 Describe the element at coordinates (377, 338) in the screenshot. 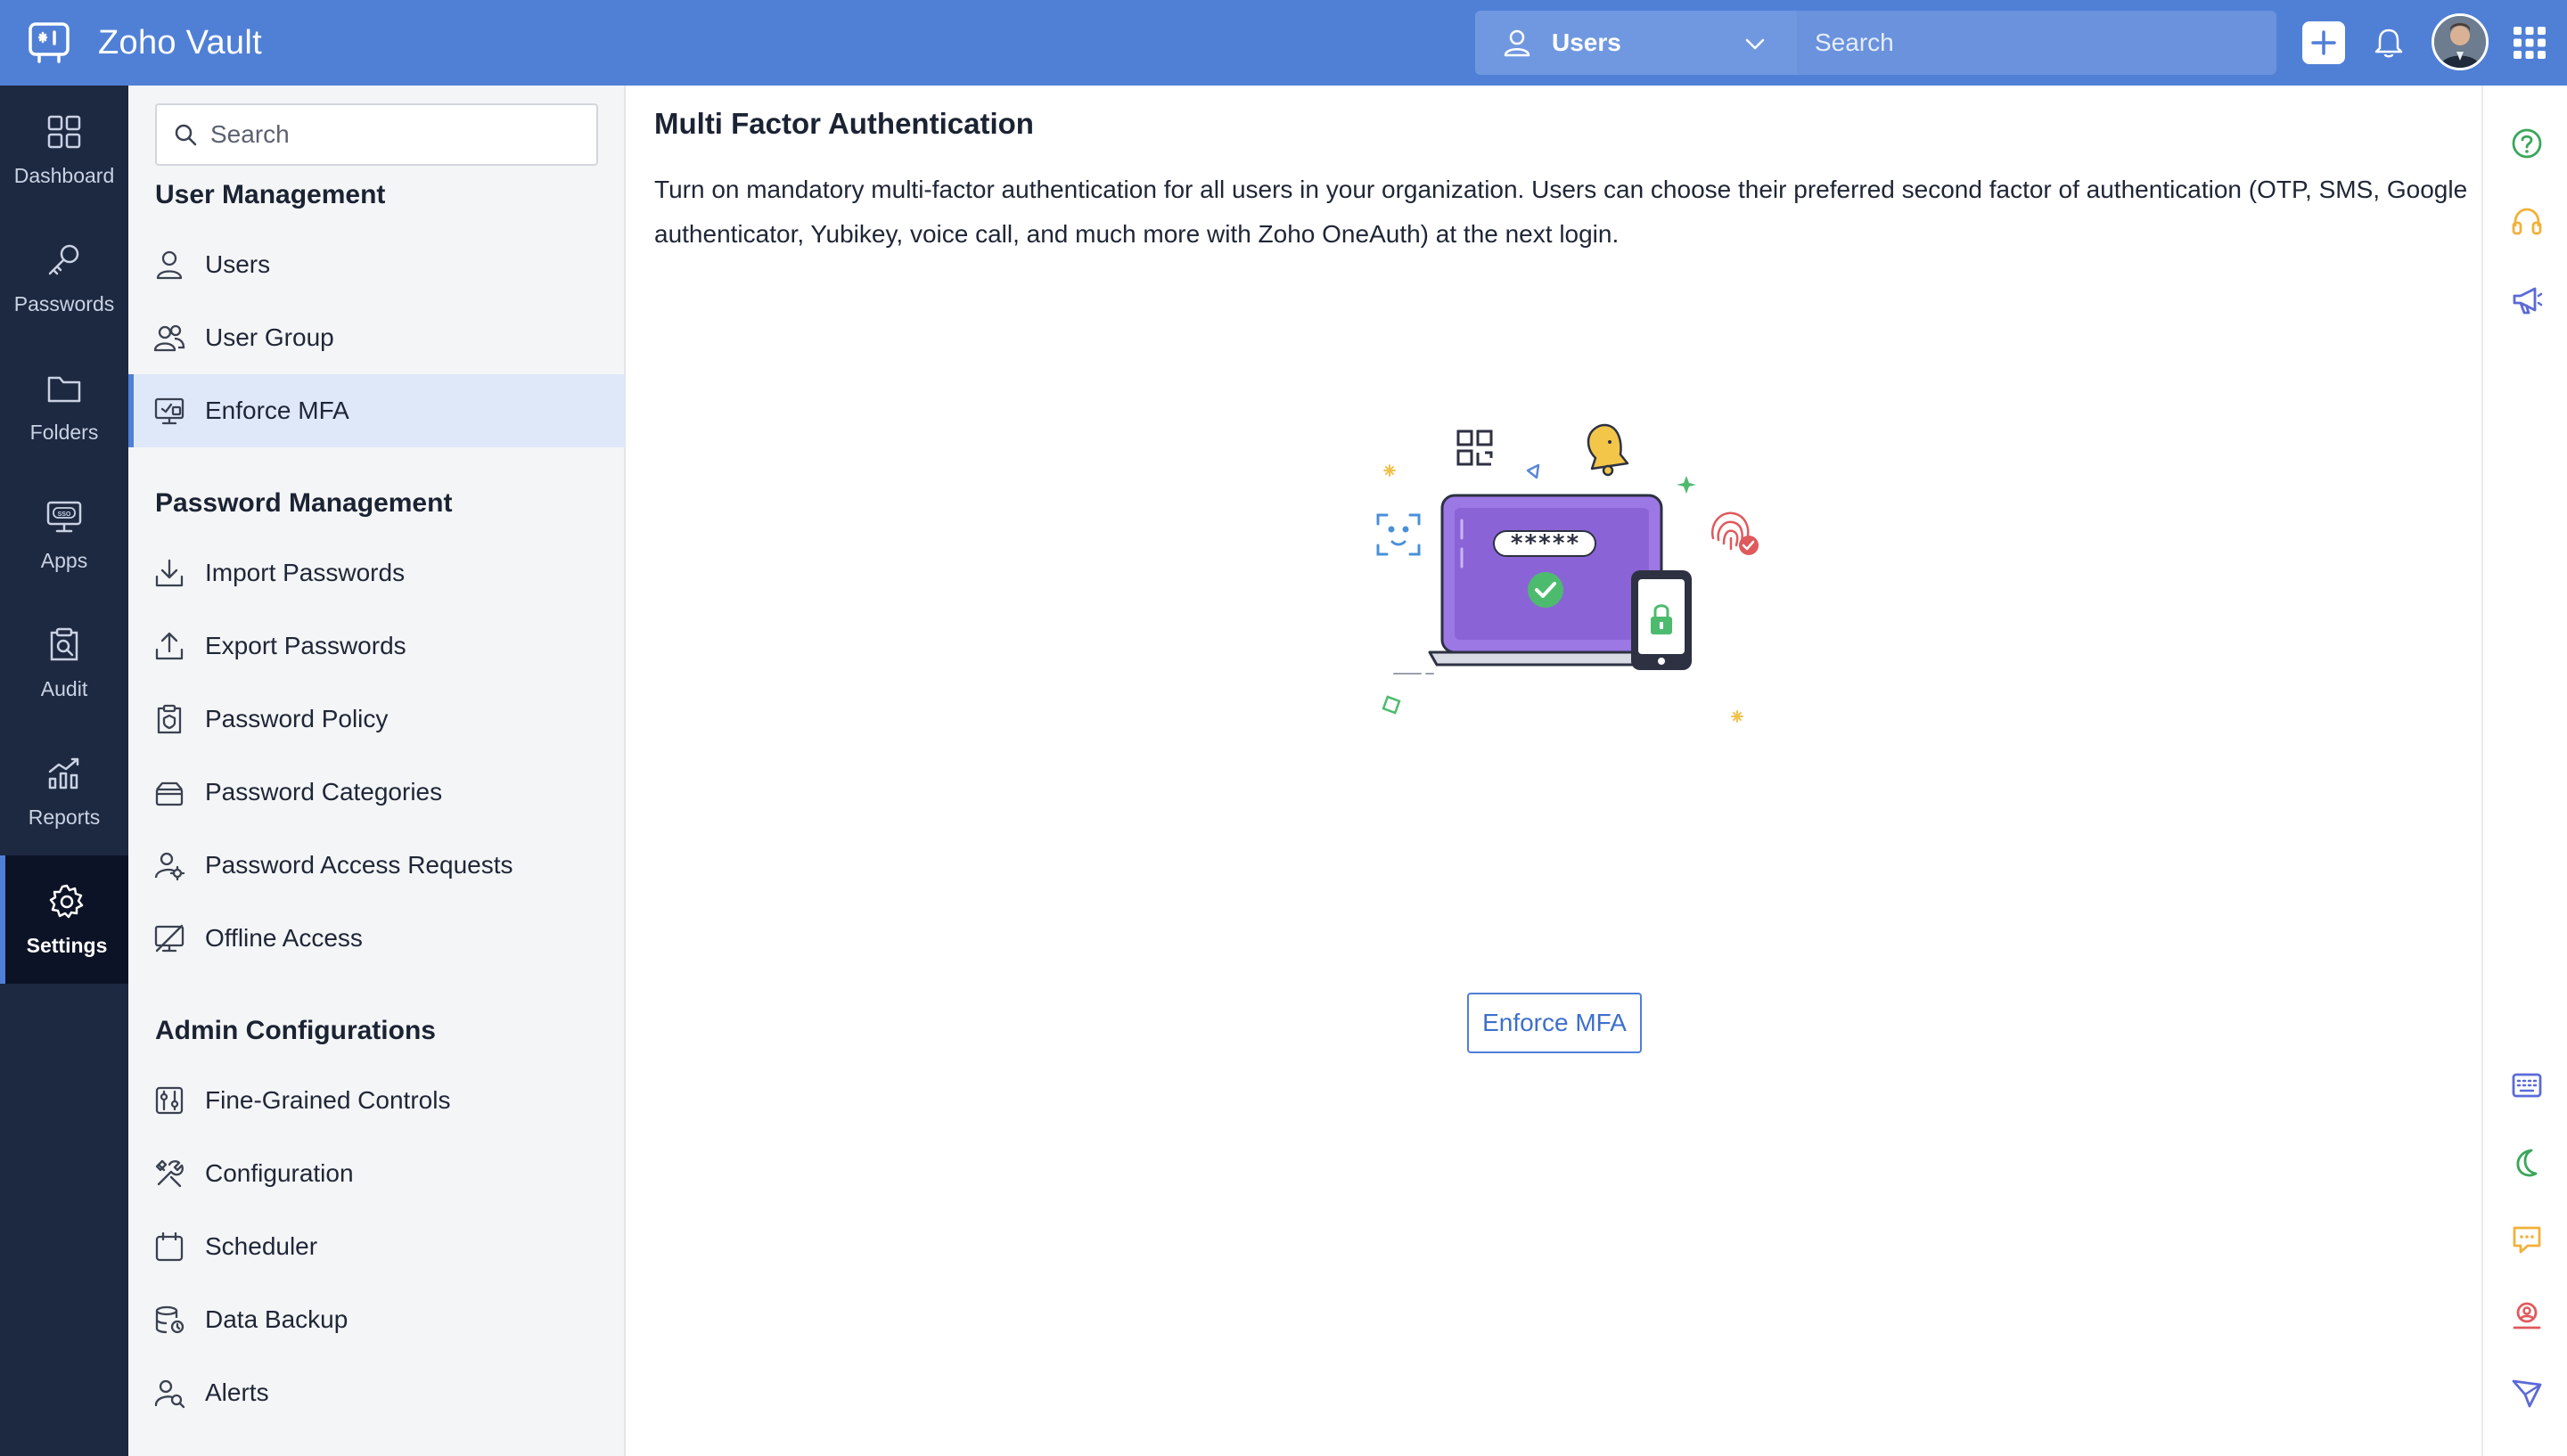

I see `sidebar-item-user-group: User Group` at that location.